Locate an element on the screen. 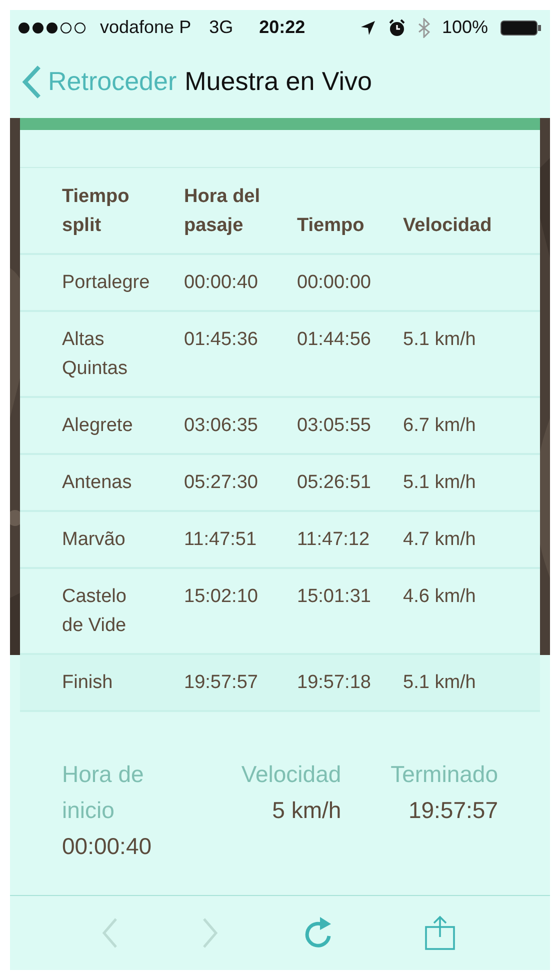  column-header: Tiempo split is located at coordinates (102, 211).